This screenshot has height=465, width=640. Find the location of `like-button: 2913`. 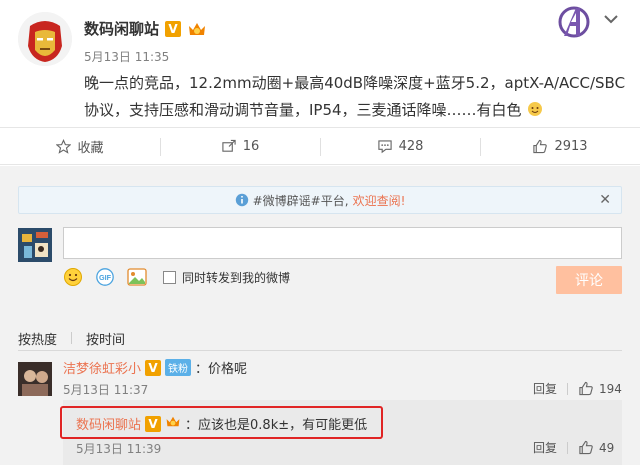

like-button: 2913 is located at coordinates (560, 146).